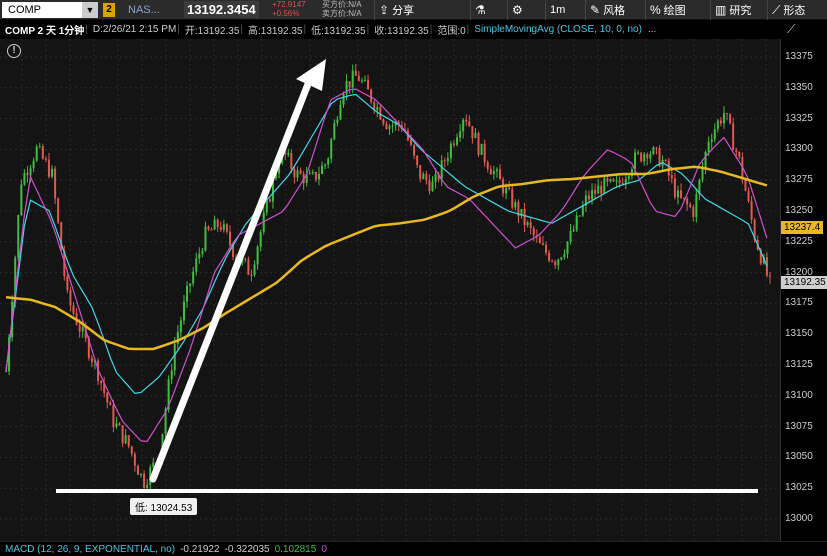 The height and width of the screenshot is (556, 827). I want to click on flask-button: ⚗, so click(480, 10).